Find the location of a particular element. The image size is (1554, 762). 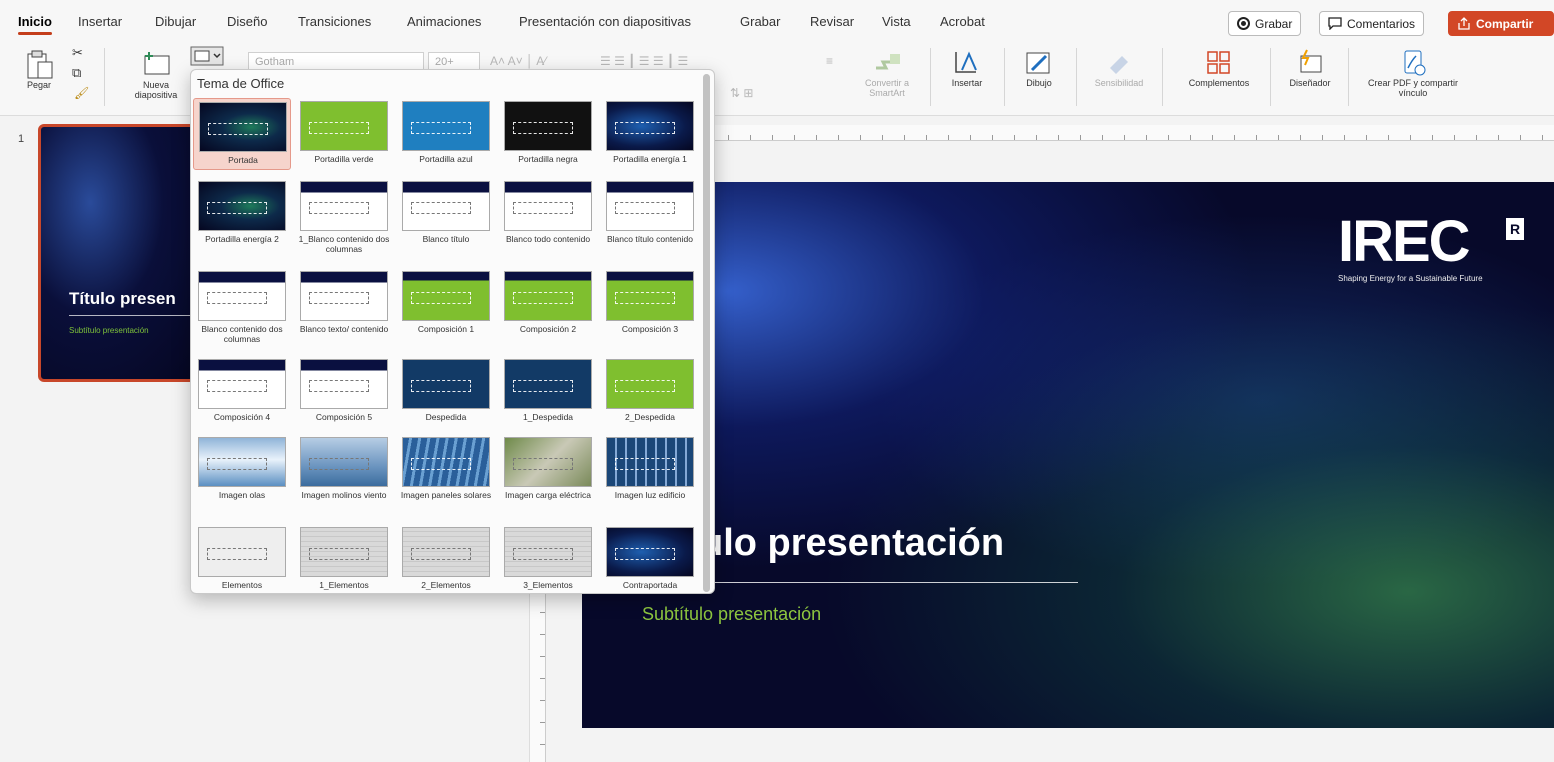

addins-button: Complementos is located at coordinates (1219, 68).